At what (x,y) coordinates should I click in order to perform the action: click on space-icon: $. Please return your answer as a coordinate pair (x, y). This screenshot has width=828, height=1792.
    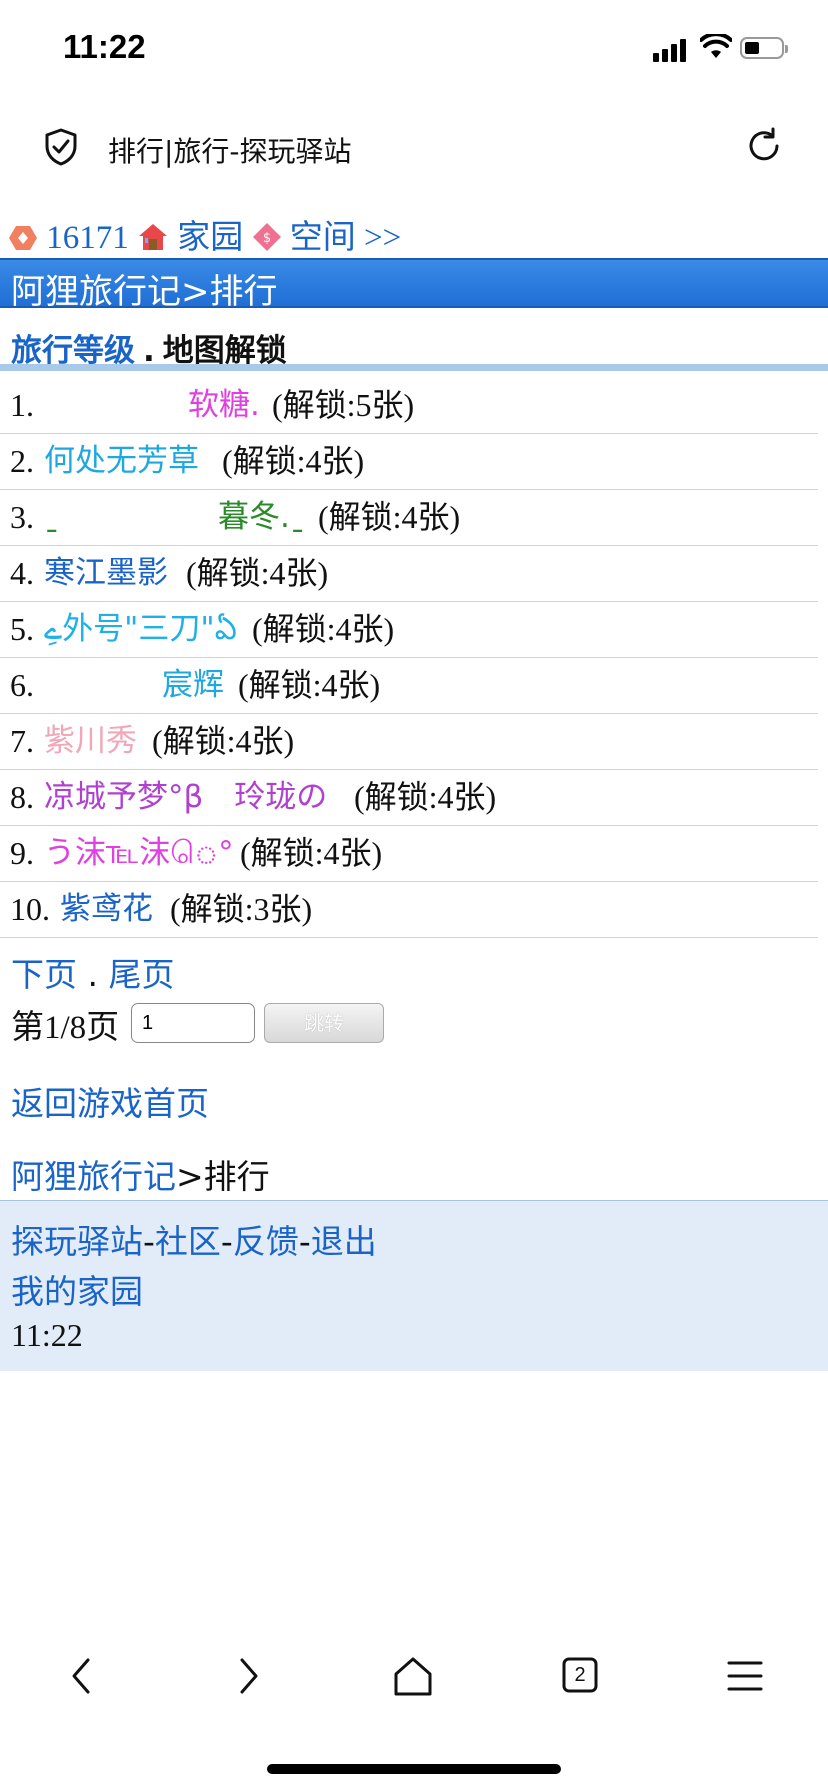
    Looking at the image, I should click on (266, 237).